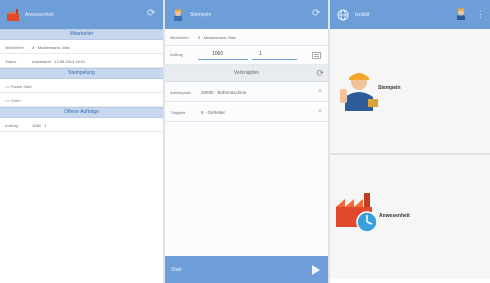 This screenshot has width=490, height=283. Describe the element at coordinates (316, 270) in the screenshot. I see `play-icon` at that location.